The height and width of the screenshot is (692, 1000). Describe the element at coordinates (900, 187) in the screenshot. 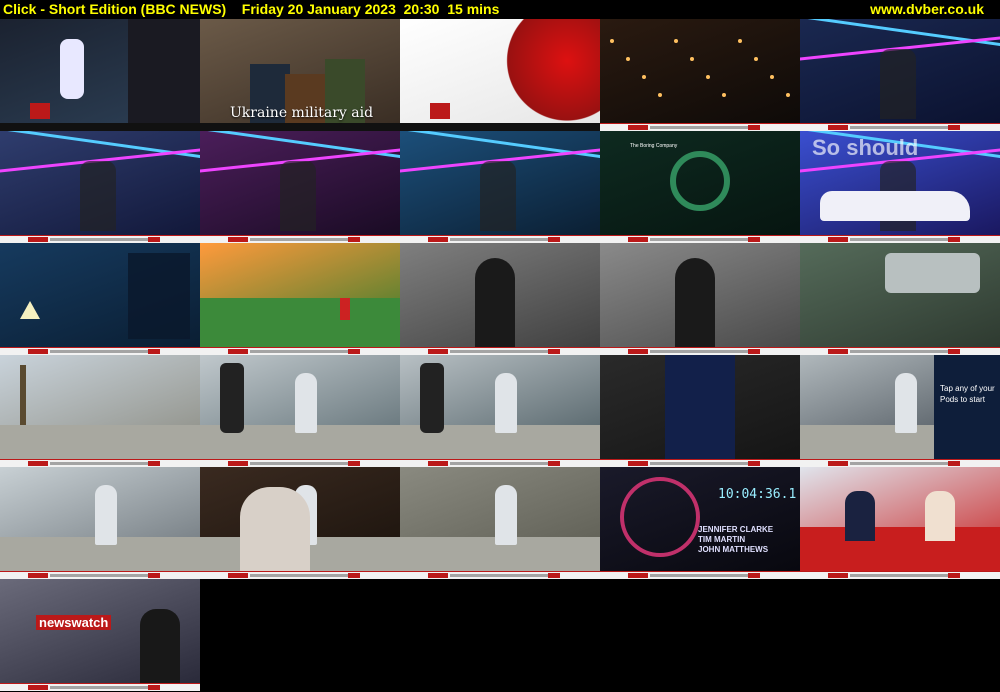

I see `thumbnail-car-neon-so-should: So should` at that location.